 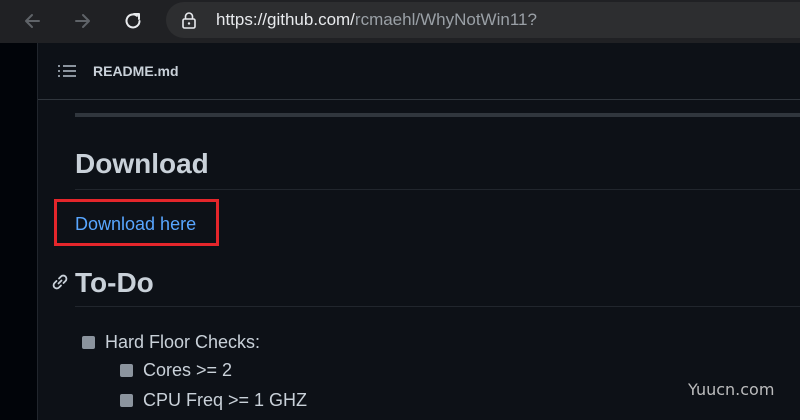 I want to click on back-button, so click(x=32, y=21).